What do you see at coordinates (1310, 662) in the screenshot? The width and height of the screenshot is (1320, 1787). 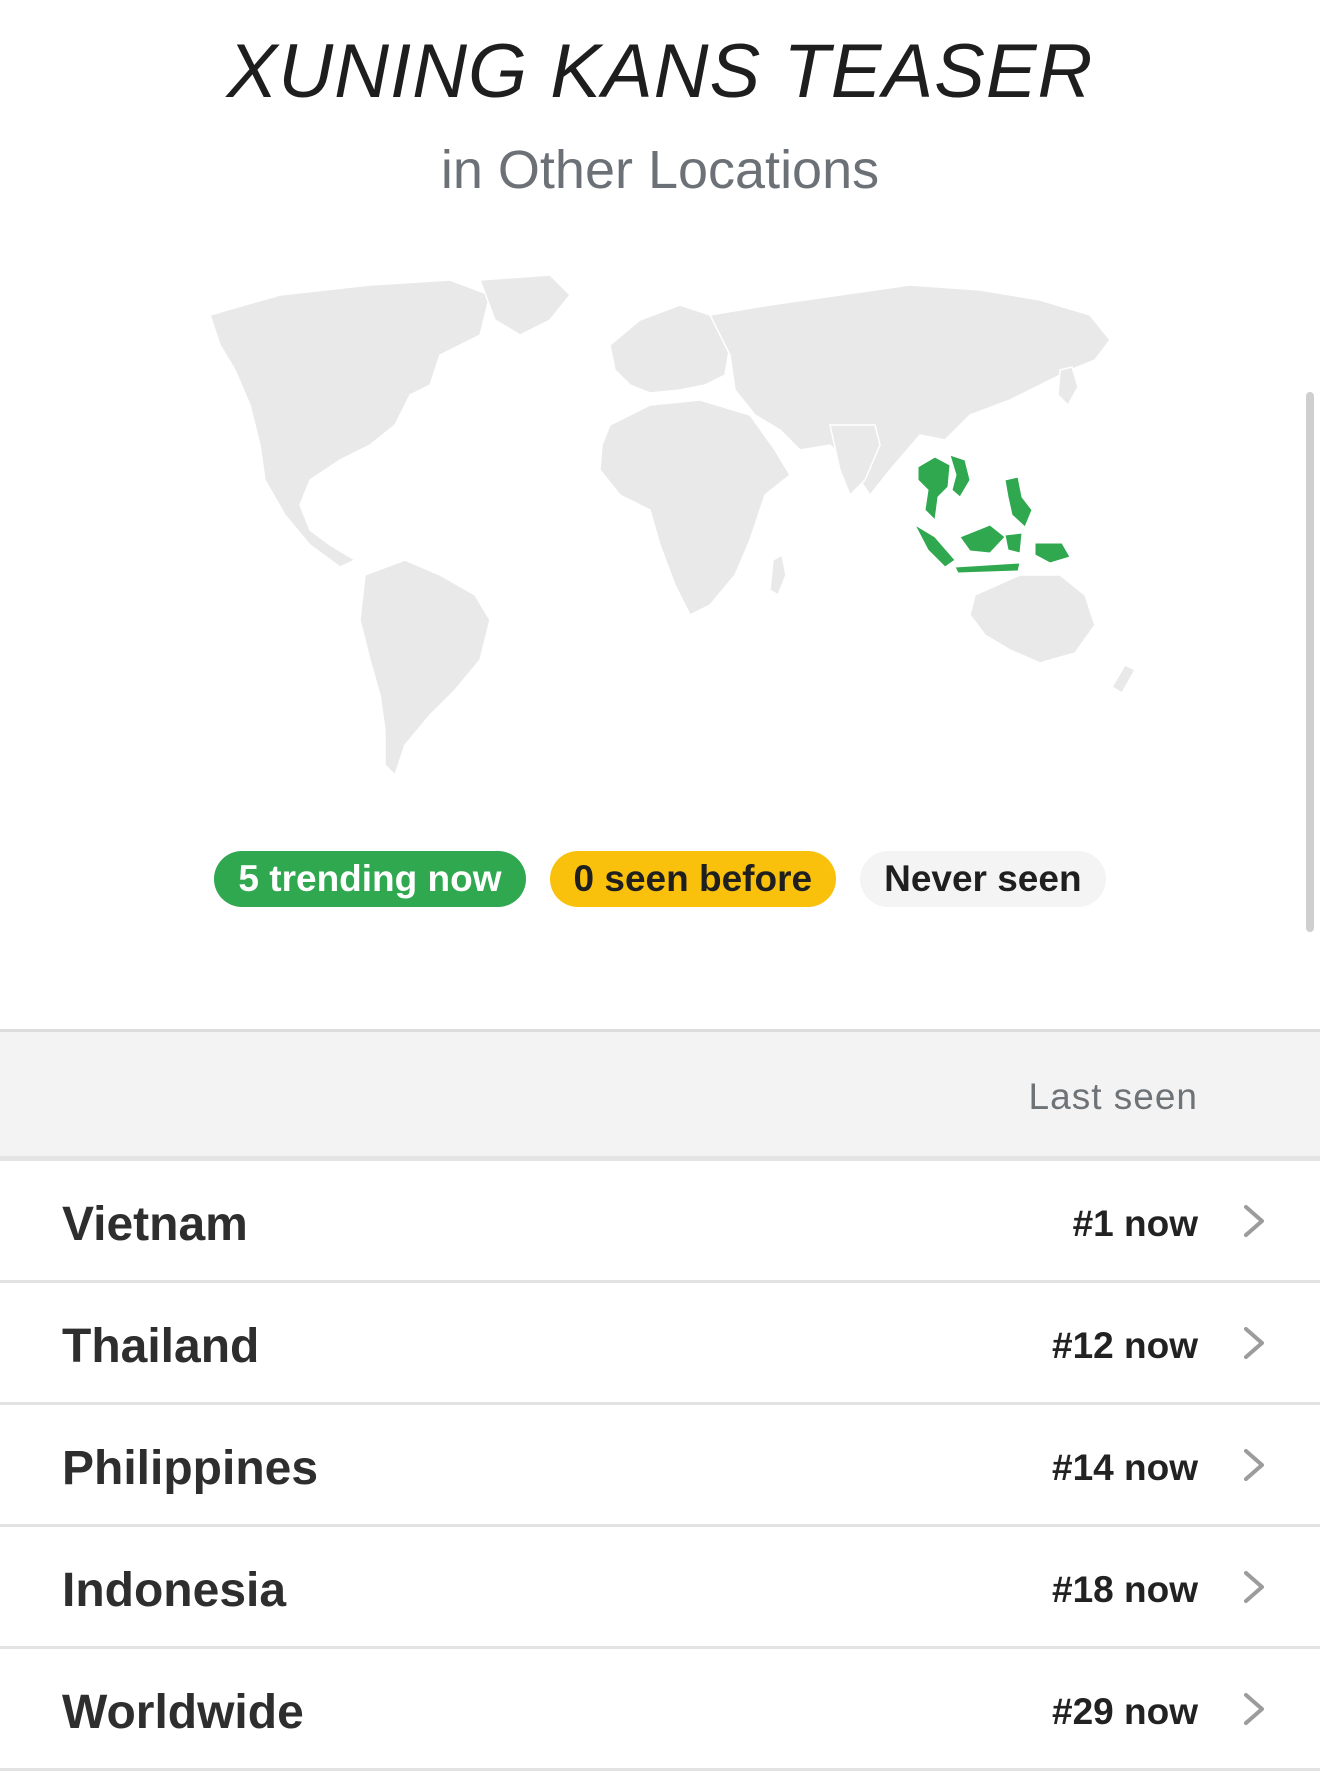 I see `scrollbar` at bounding box center [1310, 662].